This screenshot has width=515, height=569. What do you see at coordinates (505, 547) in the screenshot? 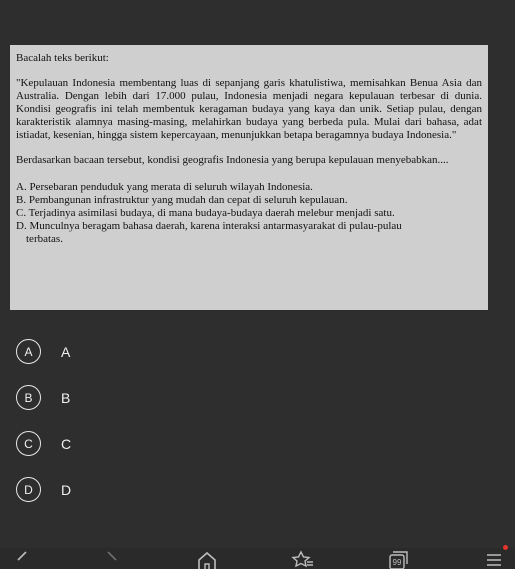
I see `notification-dot` at bounding box center [505, 547].